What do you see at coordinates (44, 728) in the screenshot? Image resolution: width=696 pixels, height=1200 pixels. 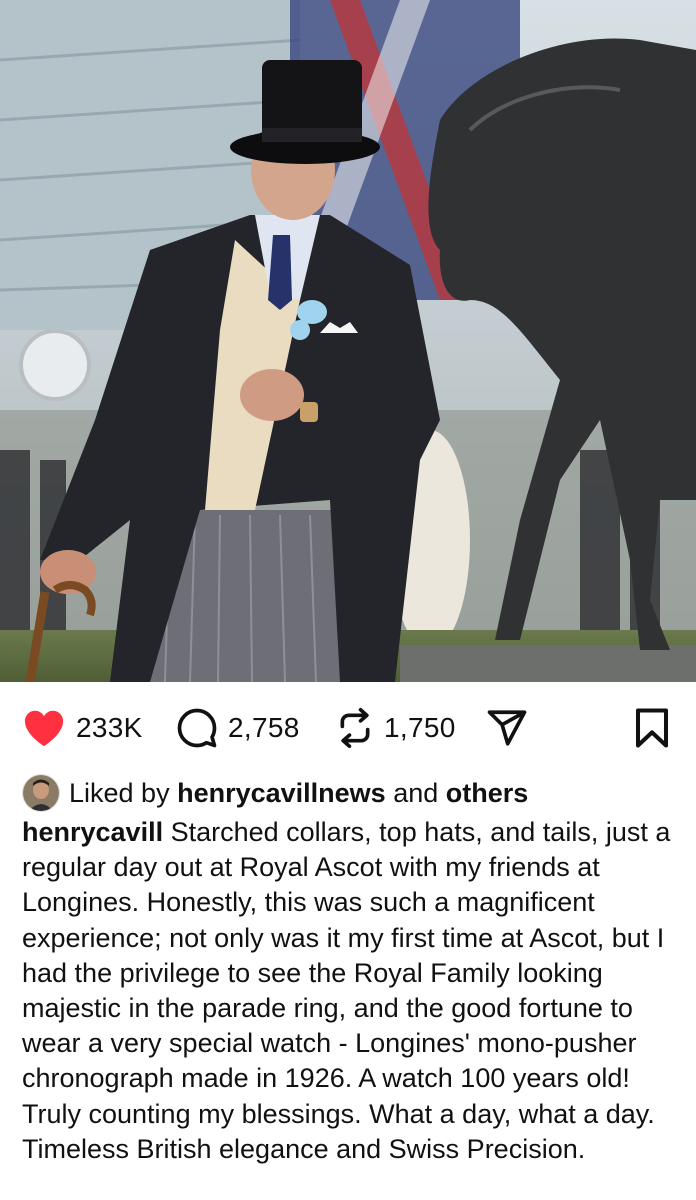 I see `heart-icon` at bounding box center [44, 728].